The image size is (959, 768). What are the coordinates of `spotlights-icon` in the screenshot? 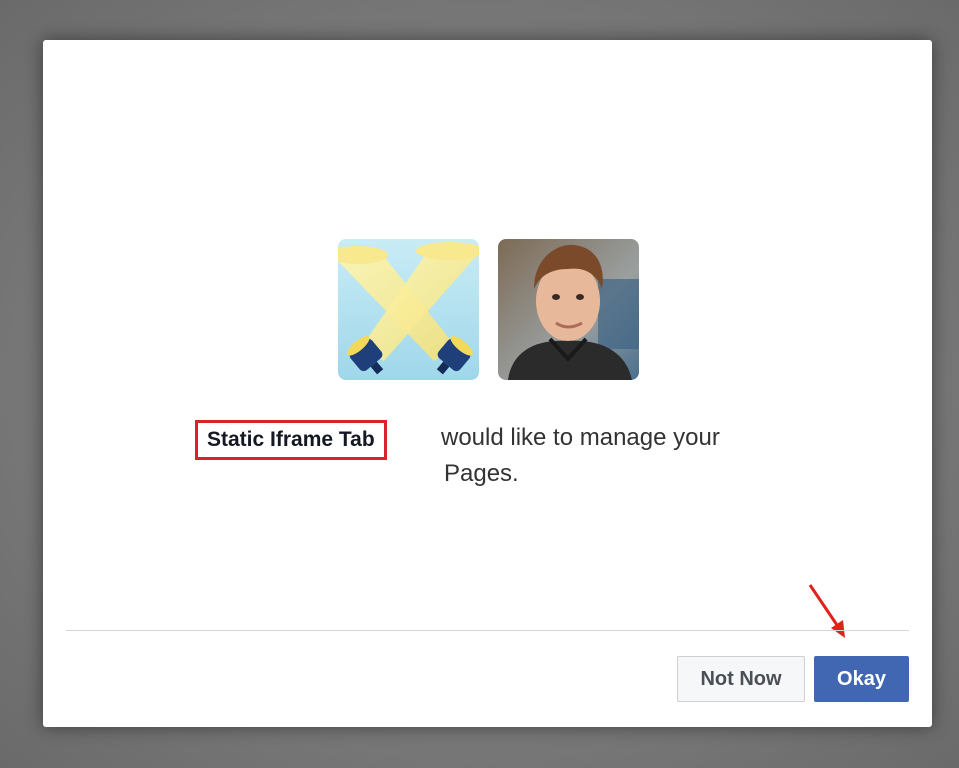 It's located at (408, 309).